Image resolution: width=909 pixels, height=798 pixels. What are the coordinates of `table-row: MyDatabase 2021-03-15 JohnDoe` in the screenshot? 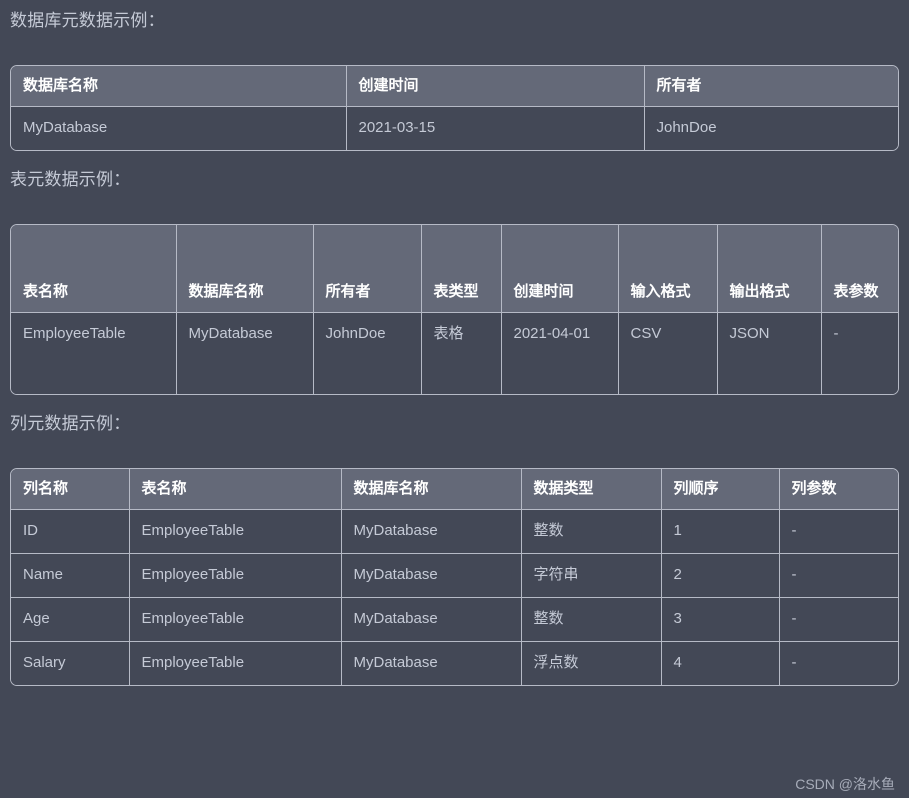 It's located at (454, 128).